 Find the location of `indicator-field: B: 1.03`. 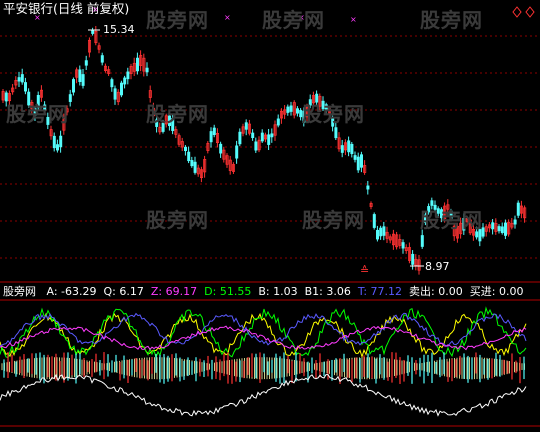

indicator-field: B: 1.03 is located at coordinates (277, 291).